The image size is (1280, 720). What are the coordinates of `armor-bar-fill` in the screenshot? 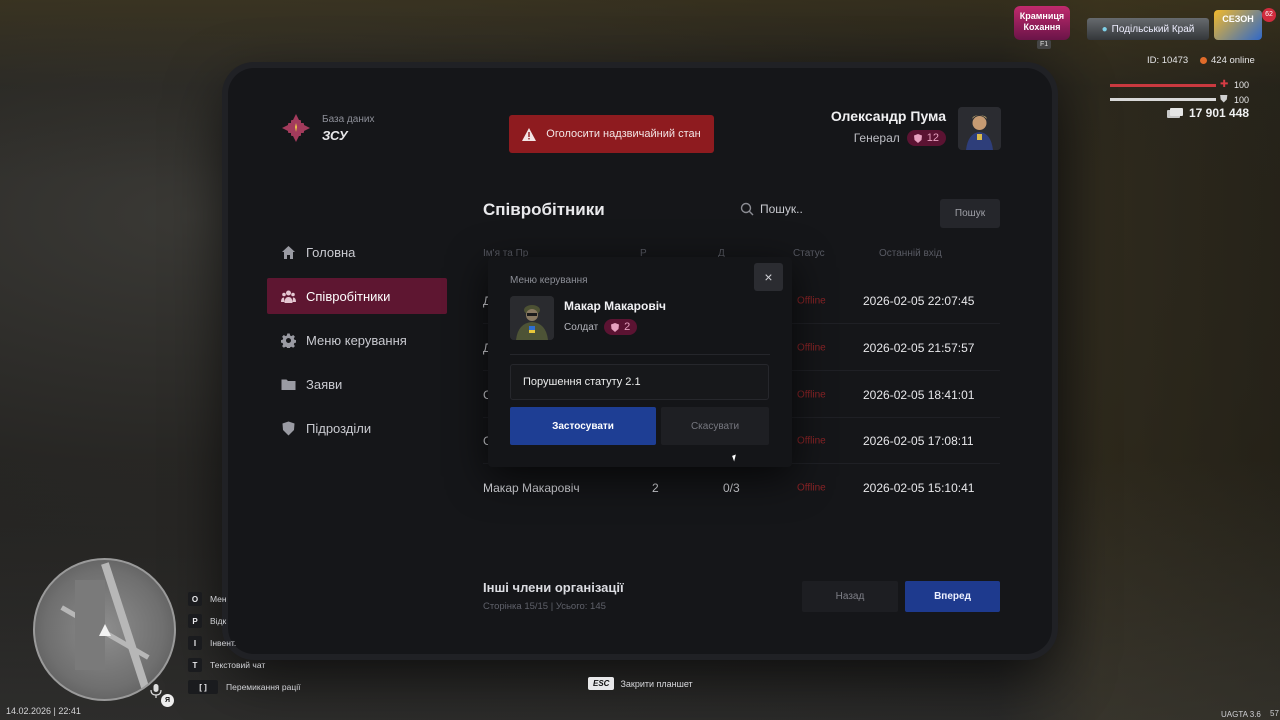 It's located at (1163, 99).